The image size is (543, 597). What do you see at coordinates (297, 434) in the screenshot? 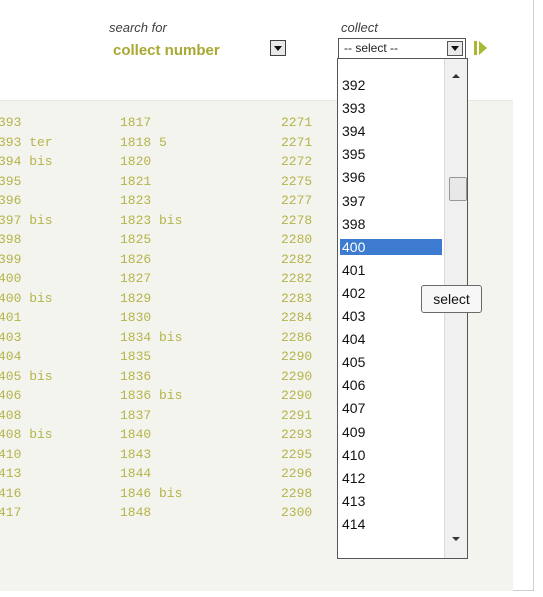
I see `table-cell: 2293` at bounding box center [297, 434].